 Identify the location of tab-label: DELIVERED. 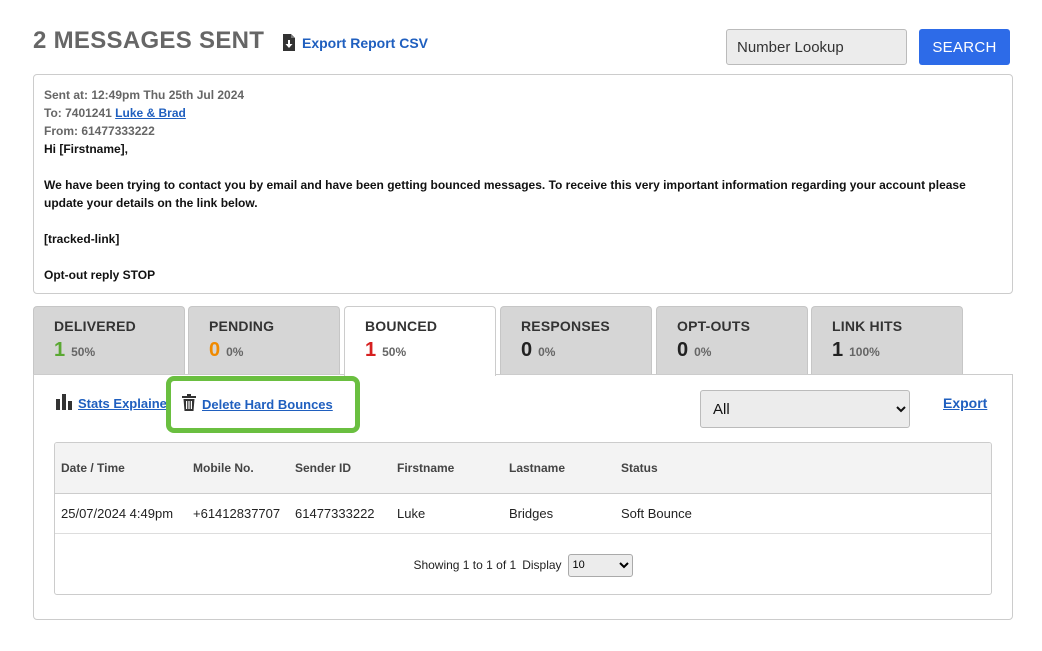
(95, 326).